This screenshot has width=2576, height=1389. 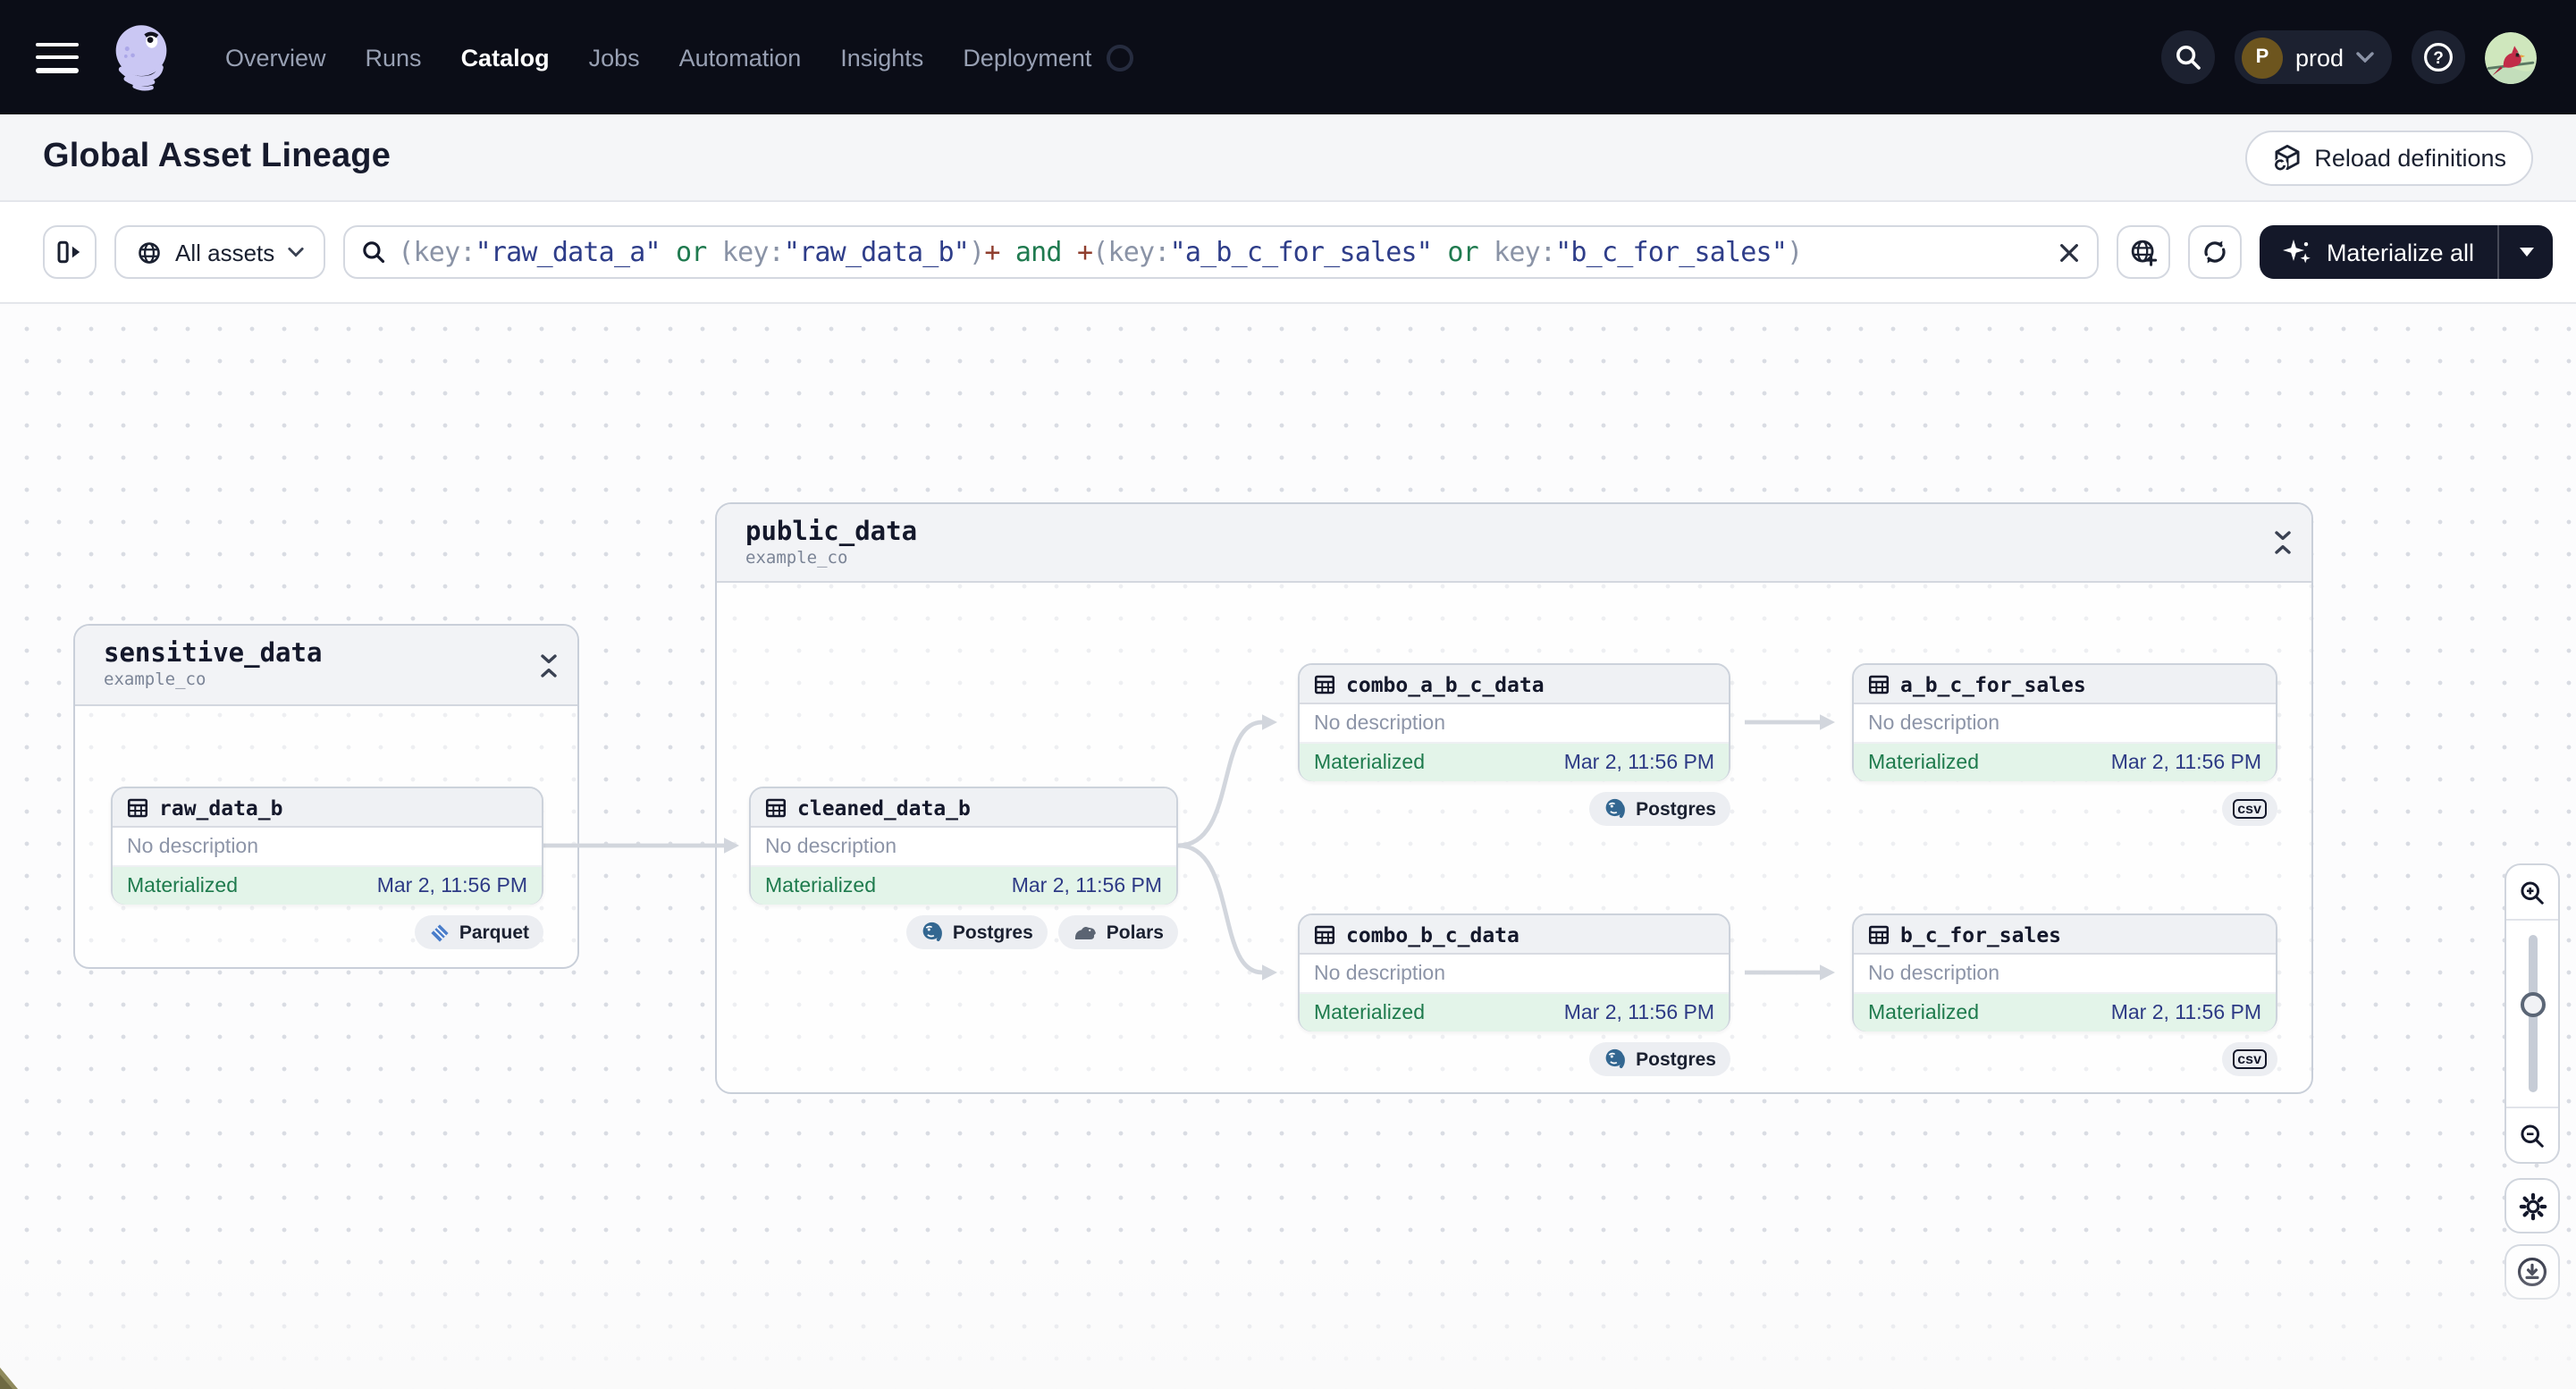 I want to click on postgres-icon, so click(x=1616, y=1058).